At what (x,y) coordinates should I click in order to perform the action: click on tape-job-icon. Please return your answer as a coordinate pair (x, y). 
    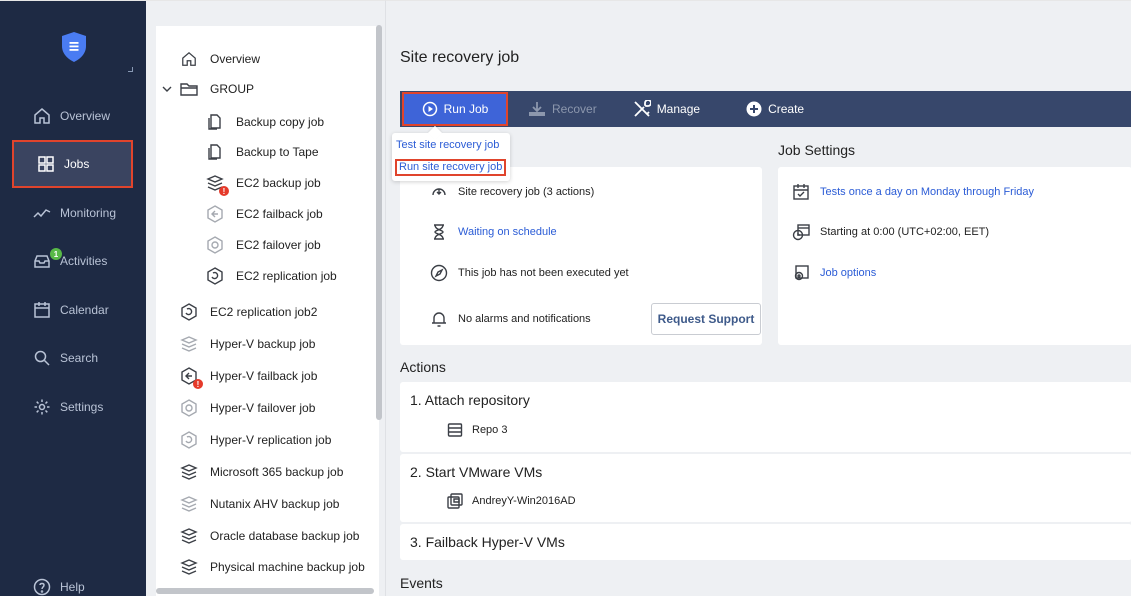
    Looking at the image, I should click on (215, 152).